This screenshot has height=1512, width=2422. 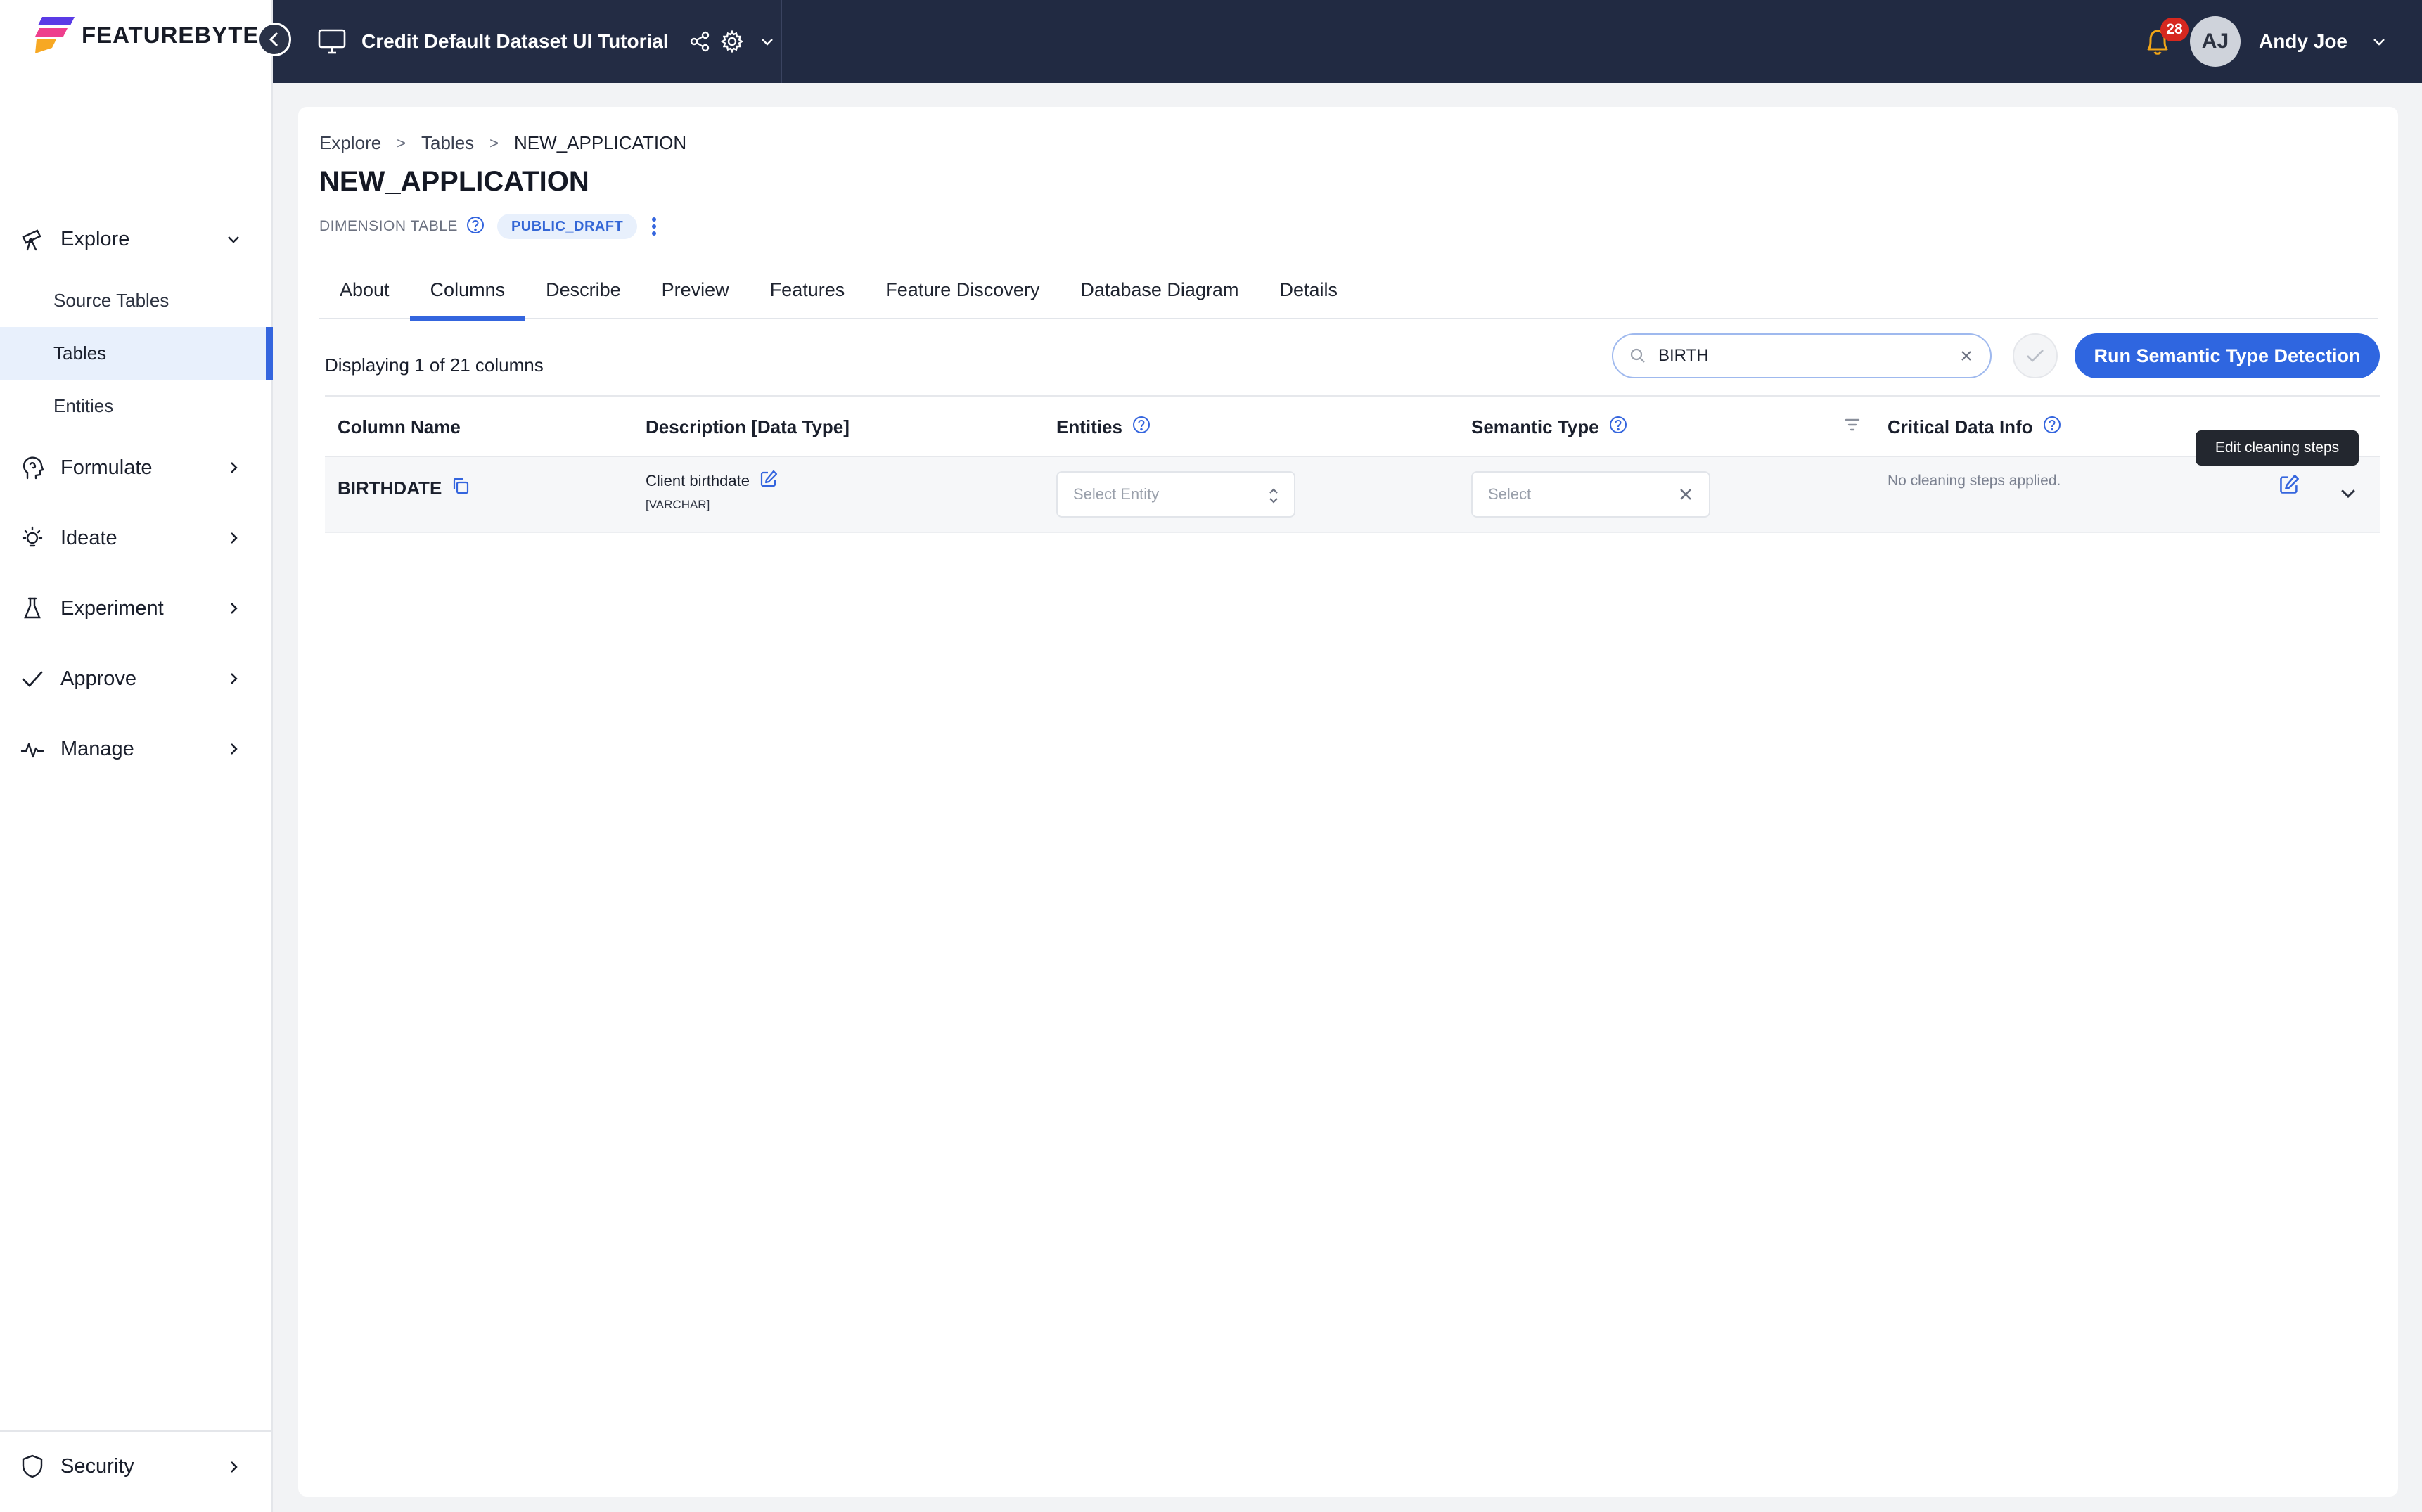 What do you see at coordinates (567, 226) in the screenshot?
I see `status-badge: PUBLIC_DRAFT` at bounding box center [567, 226].